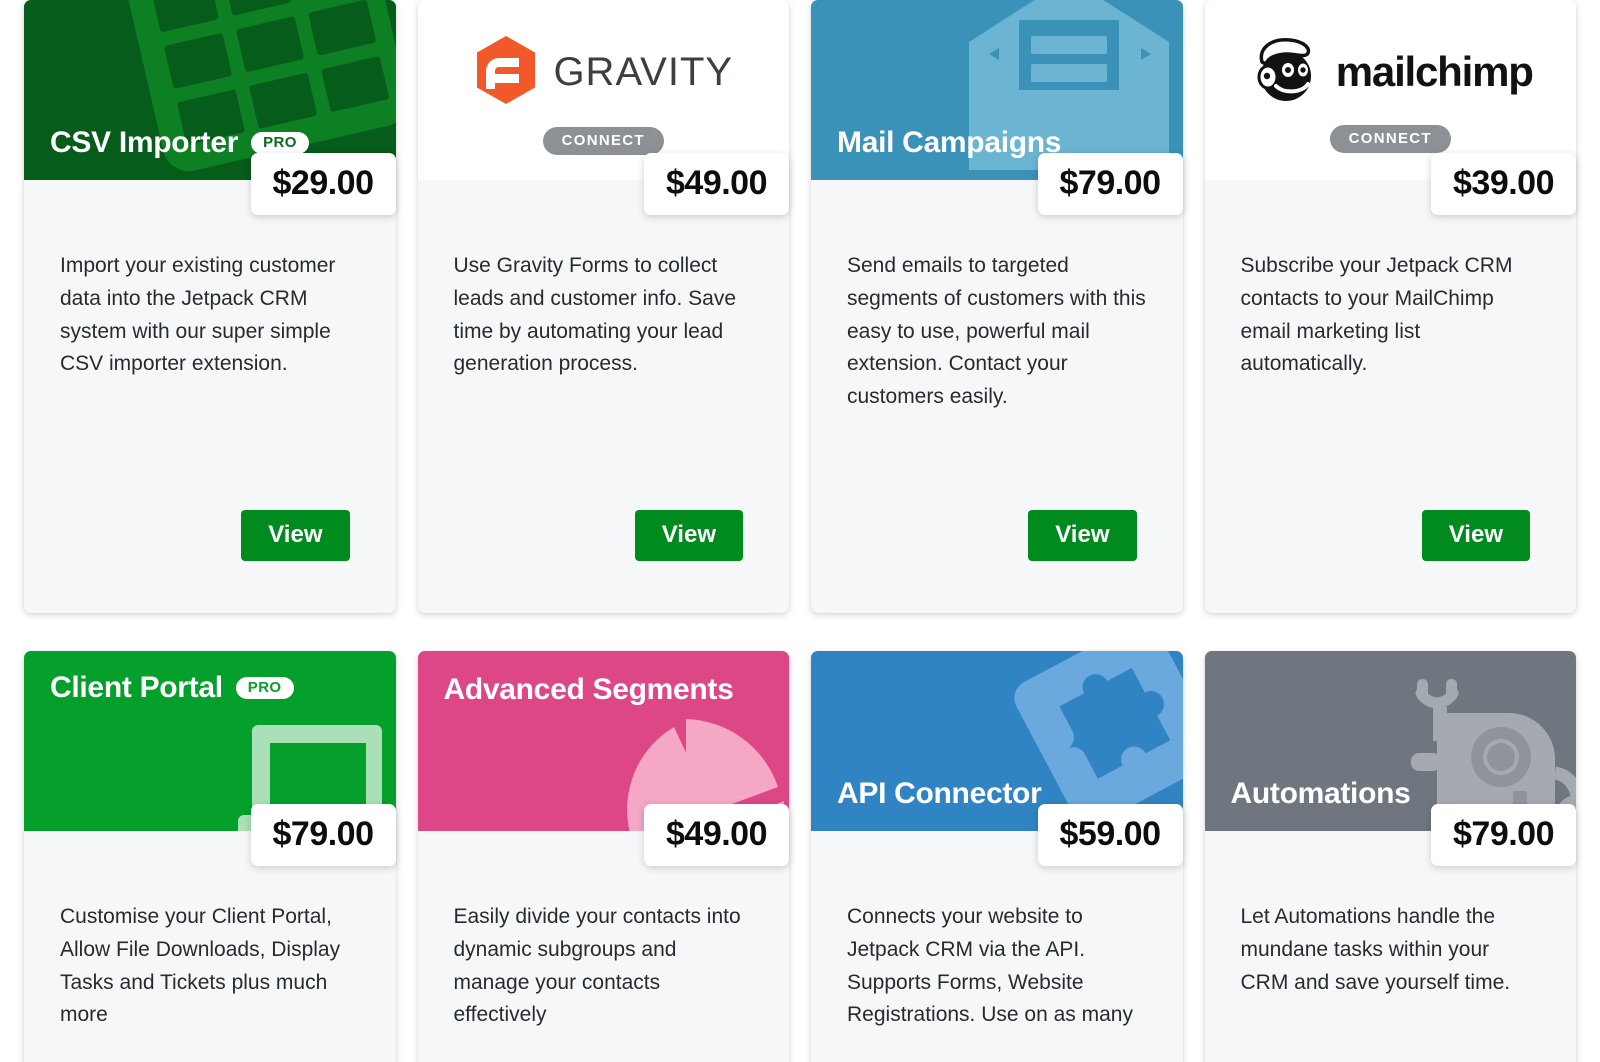  I want to click on logo-row: GRAVITY, so click(603, 72).